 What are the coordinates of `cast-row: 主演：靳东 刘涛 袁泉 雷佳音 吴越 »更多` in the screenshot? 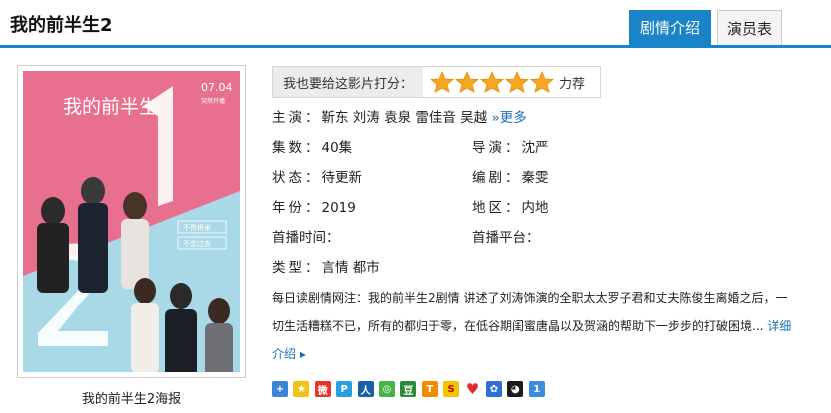 It's located at (399, 116).